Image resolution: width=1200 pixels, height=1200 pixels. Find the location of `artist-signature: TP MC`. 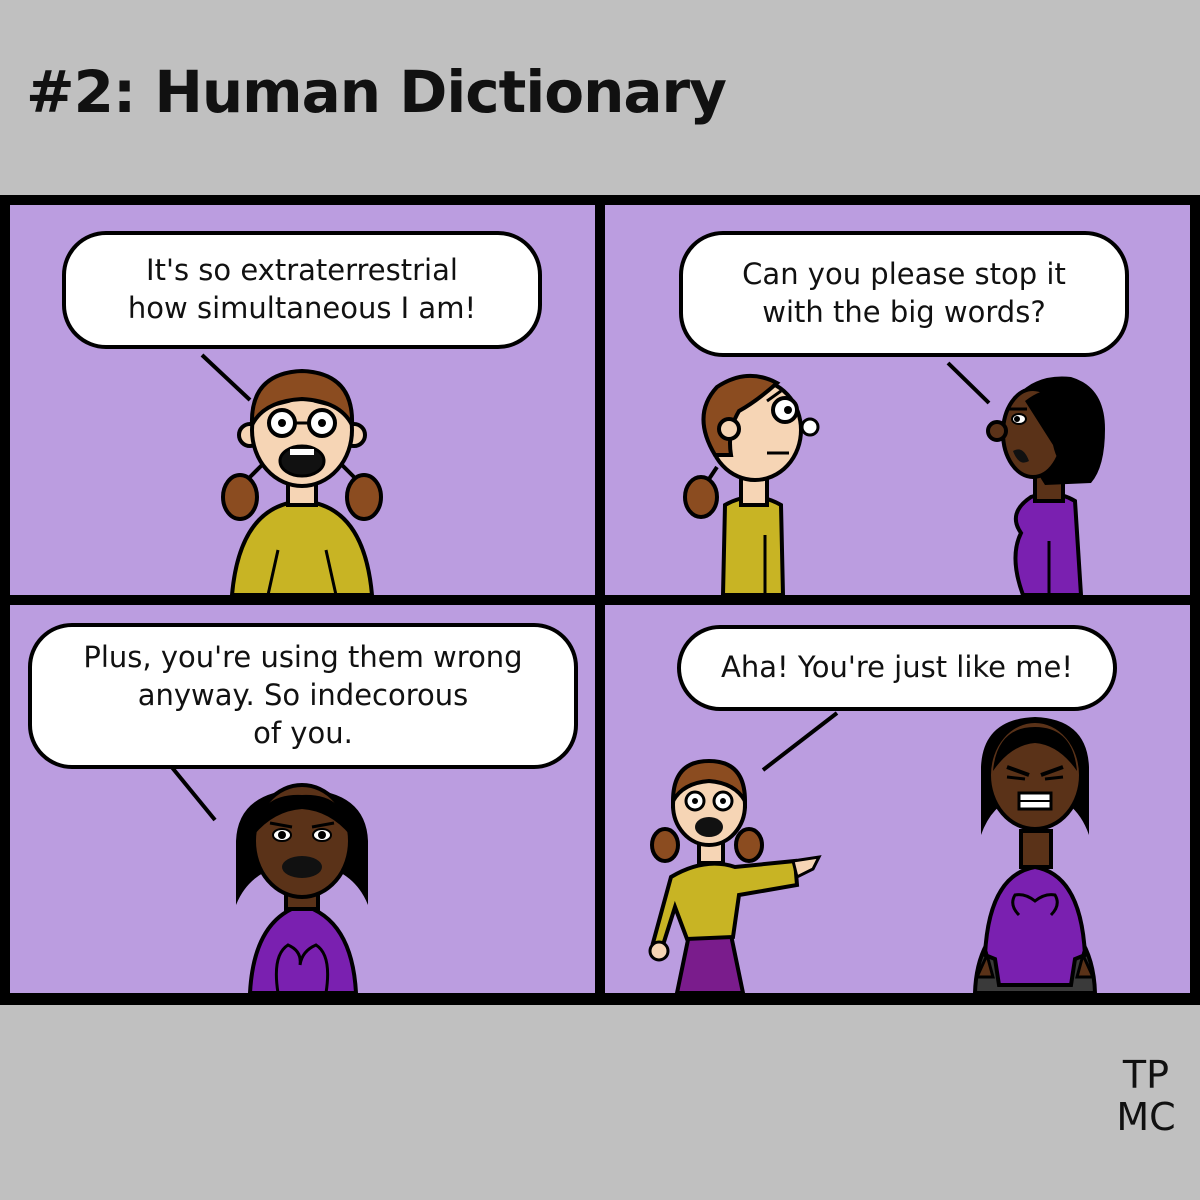

artist-signature: TP MC is located at coordinates (1146, 1096).